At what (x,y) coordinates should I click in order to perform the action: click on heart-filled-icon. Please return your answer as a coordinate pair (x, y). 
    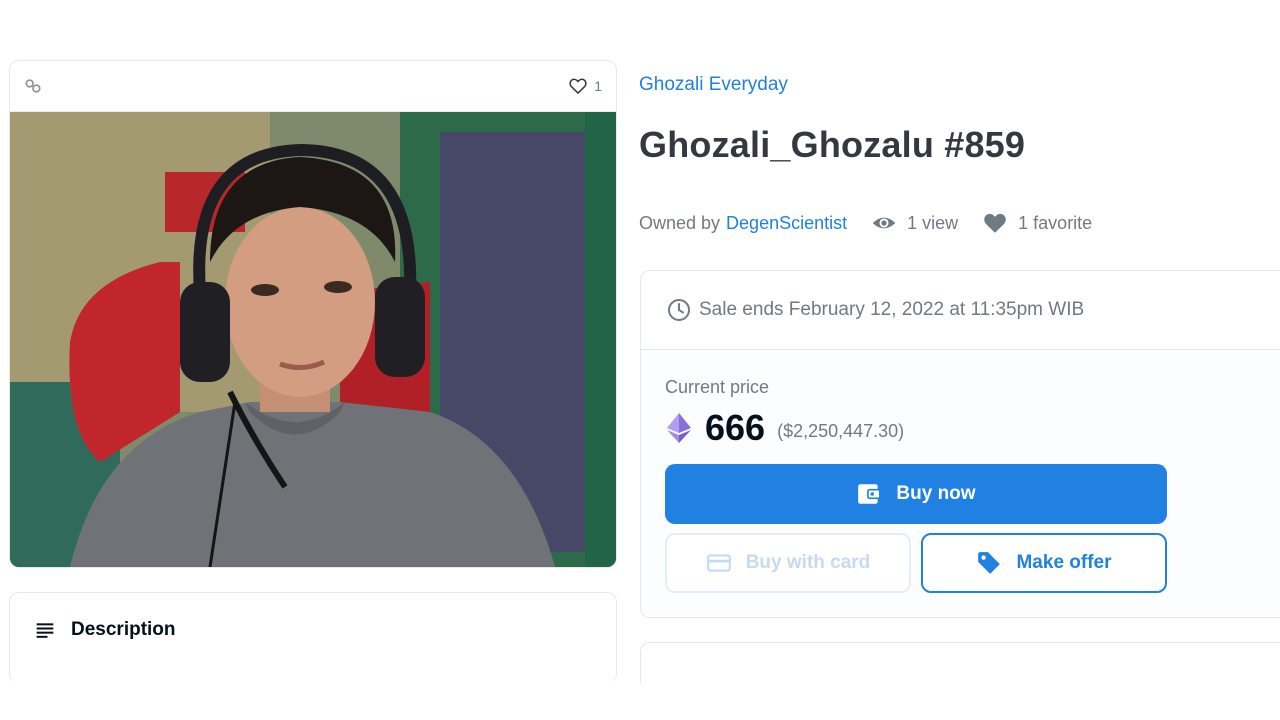
    Looking at the image, I should click on (995, 223).